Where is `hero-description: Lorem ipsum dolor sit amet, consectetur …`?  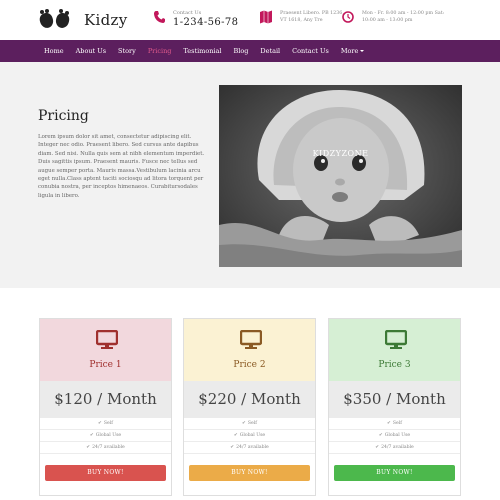
hero-description: Lorem ipsum dolor sit amet, consectetur … is located at coordinates (121, 166).